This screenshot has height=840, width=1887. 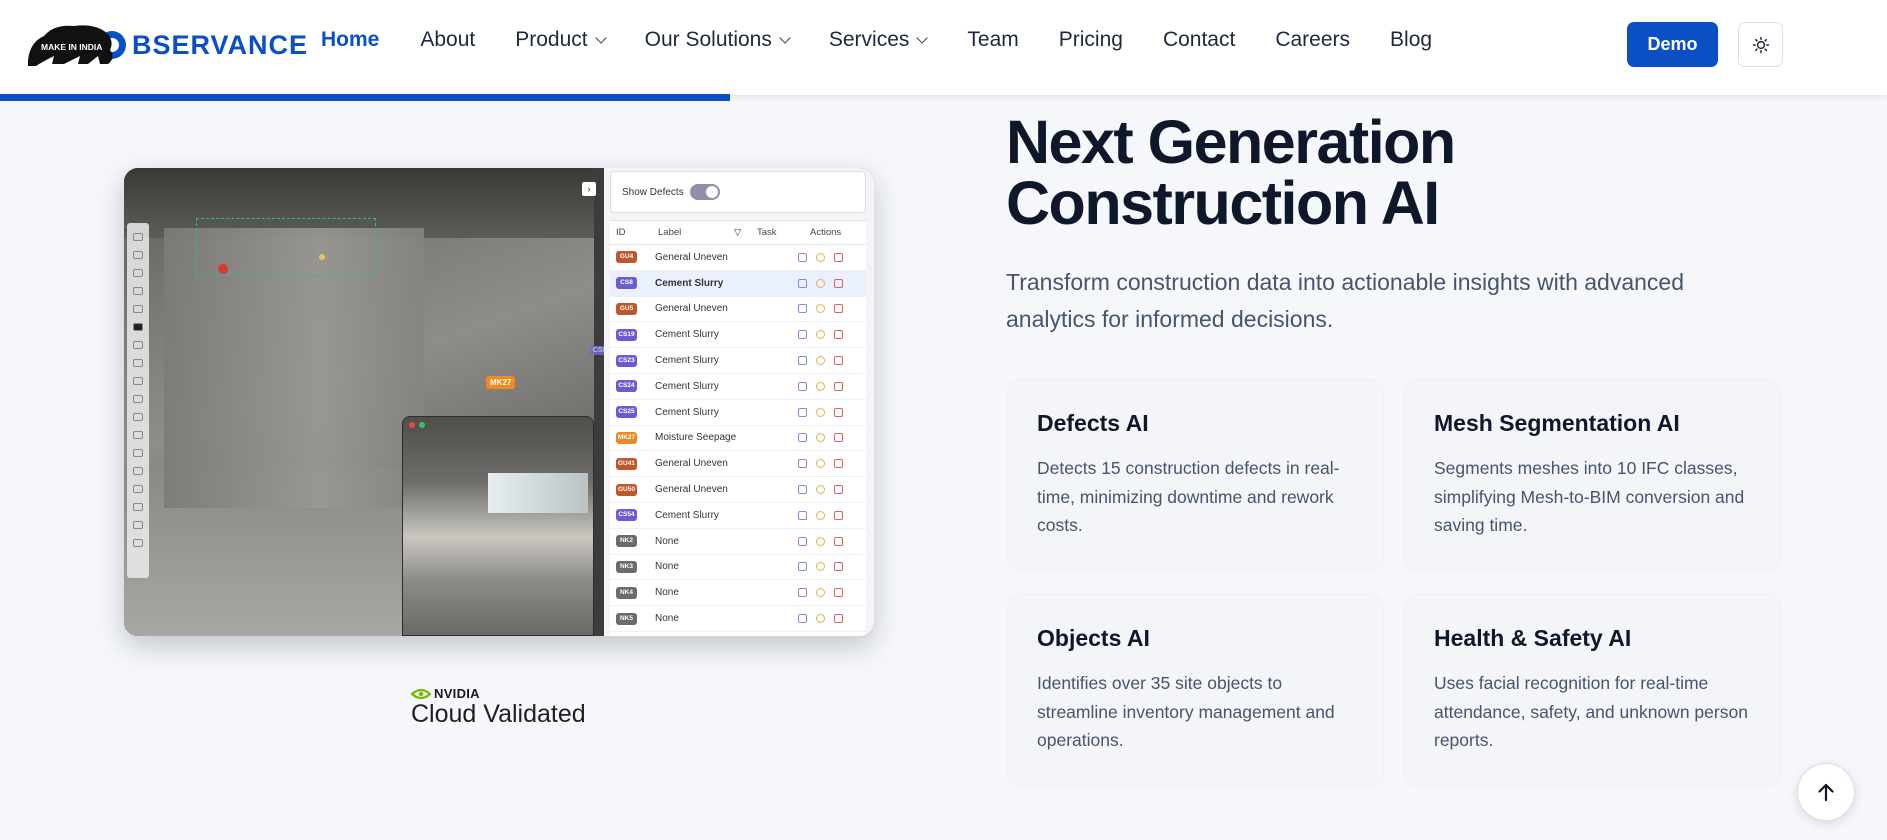 I want to click on defect-id-badge: CS54, so click(x=626, y=515).